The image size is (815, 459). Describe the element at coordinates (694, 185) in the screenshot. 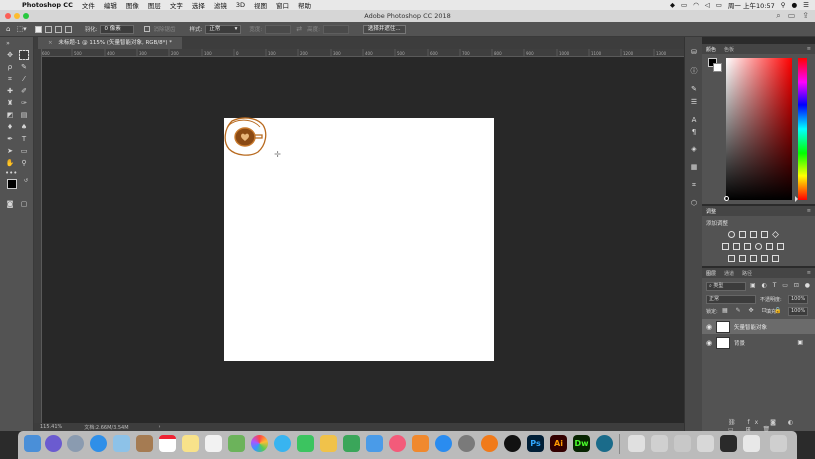

I see `properties-icon: ⌗` at that location.